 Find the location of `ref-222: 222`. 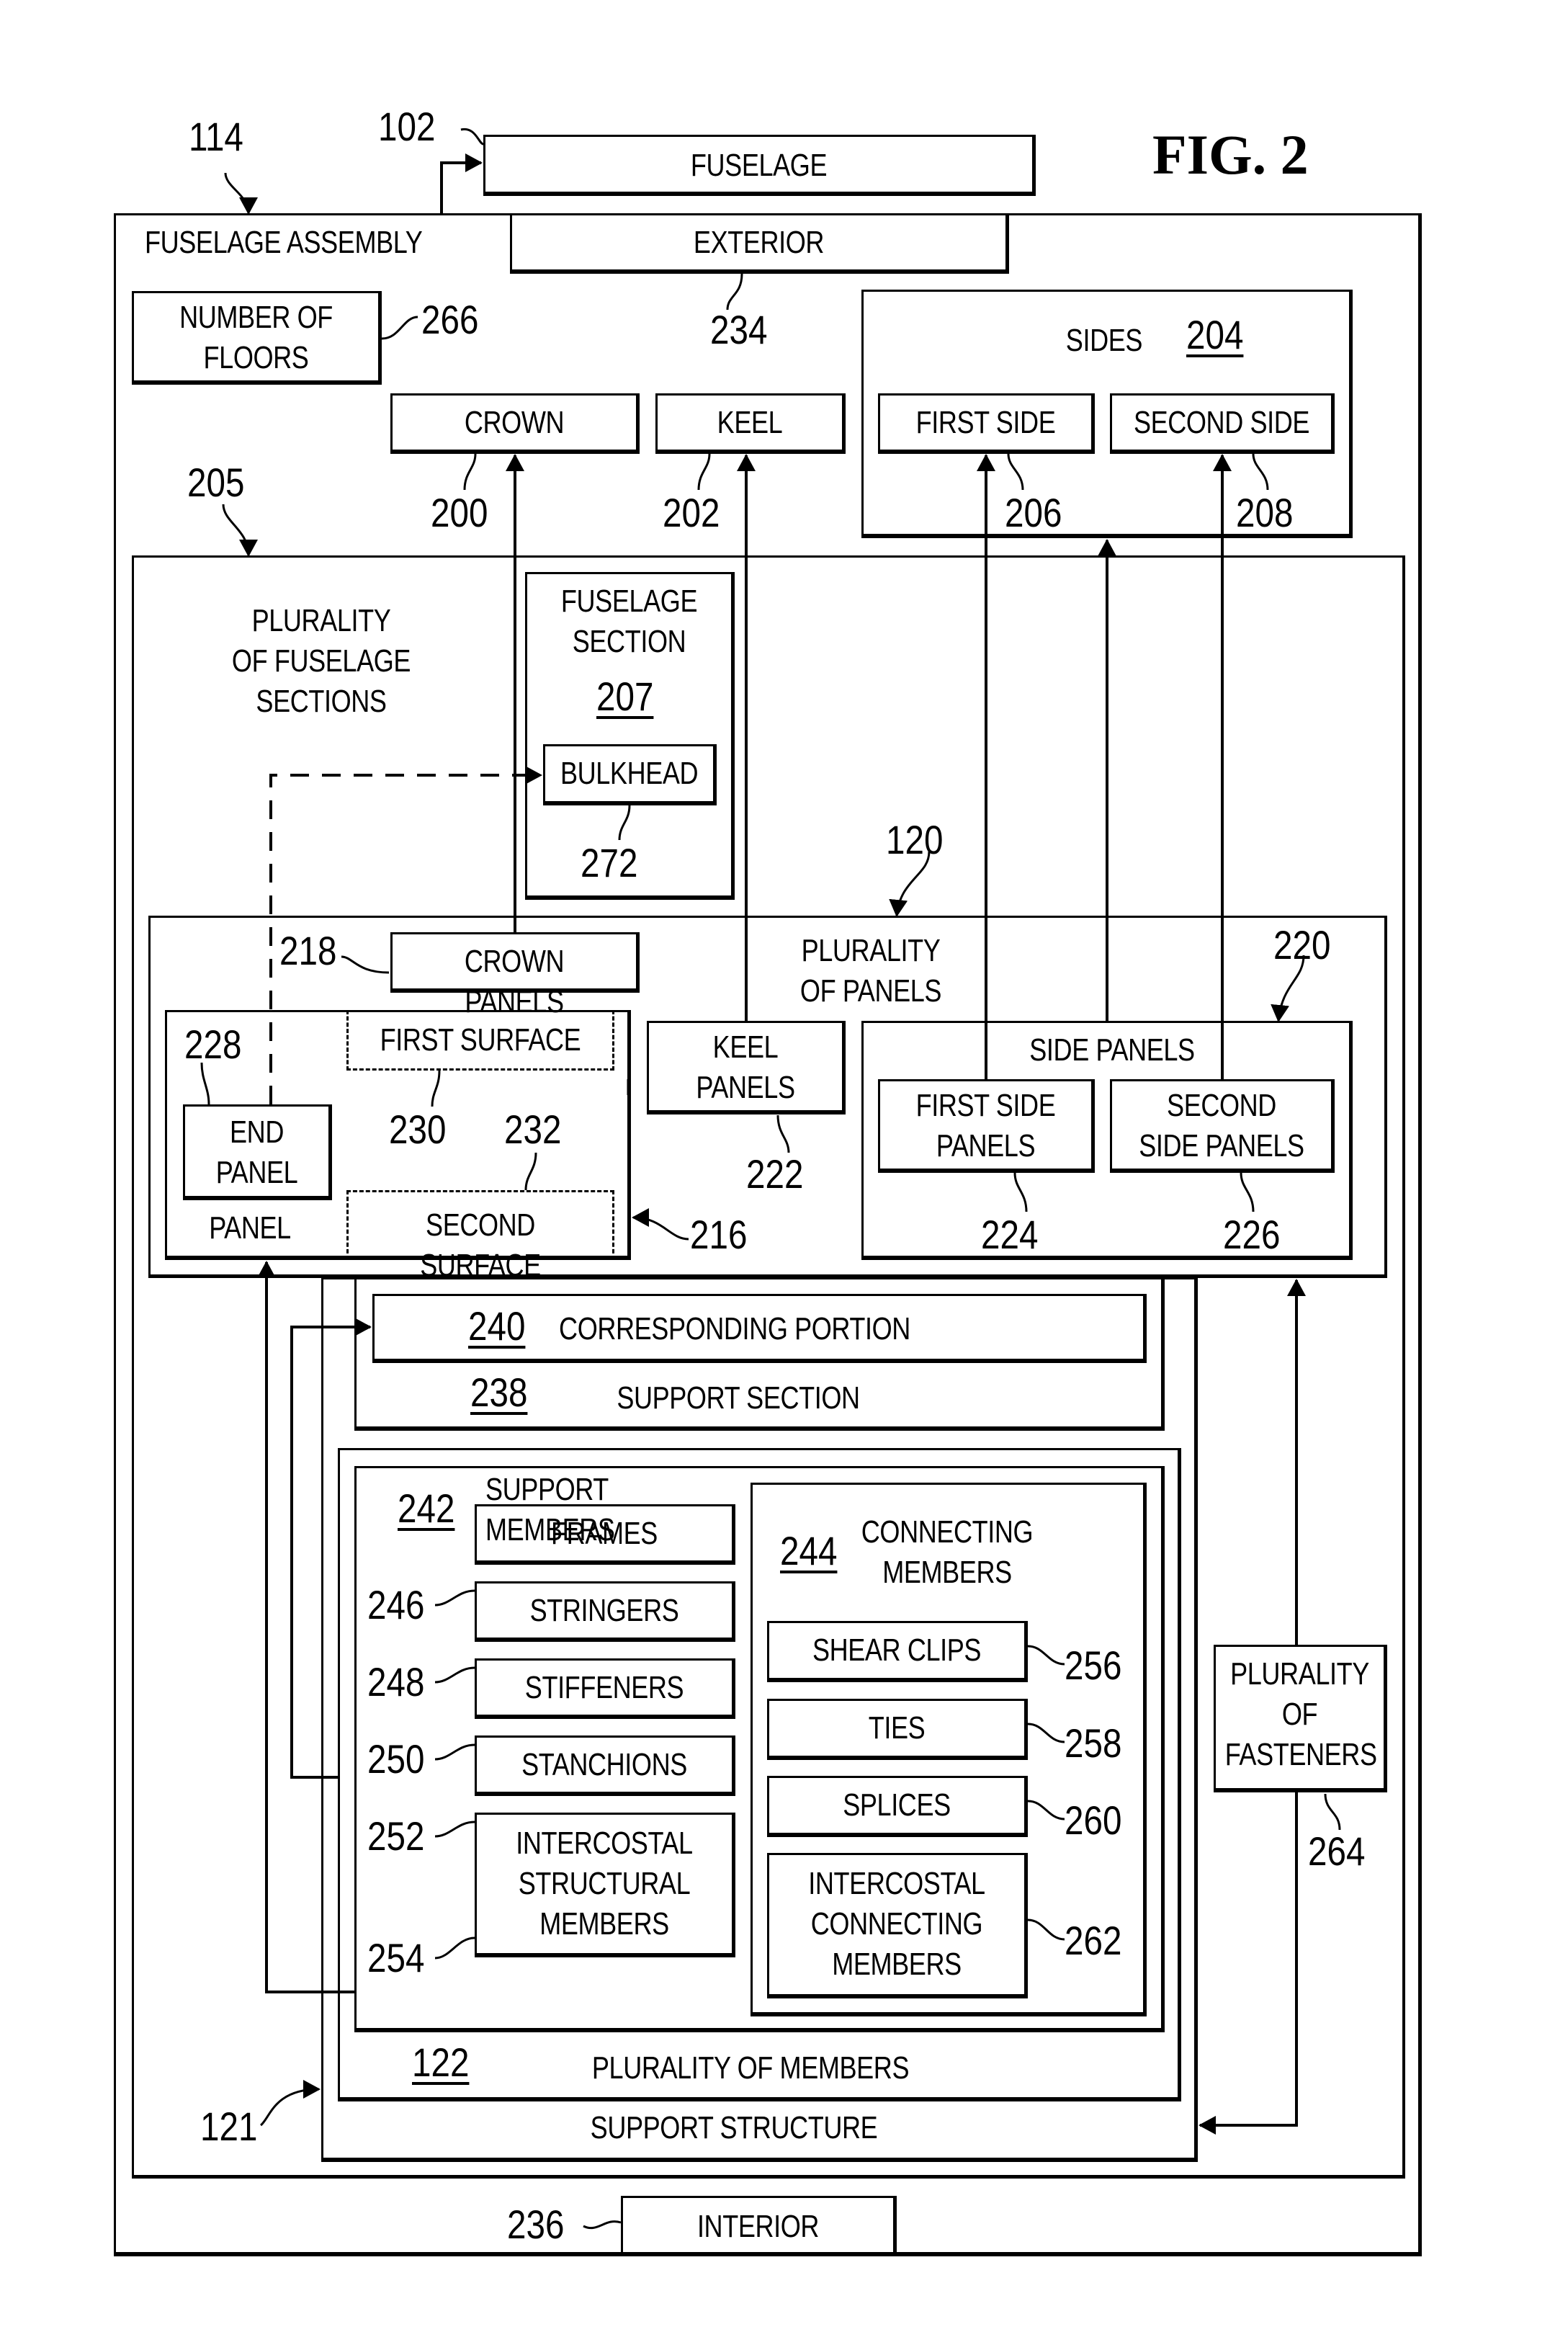

ref-222: 222 is located at coordinates (775, 1174).